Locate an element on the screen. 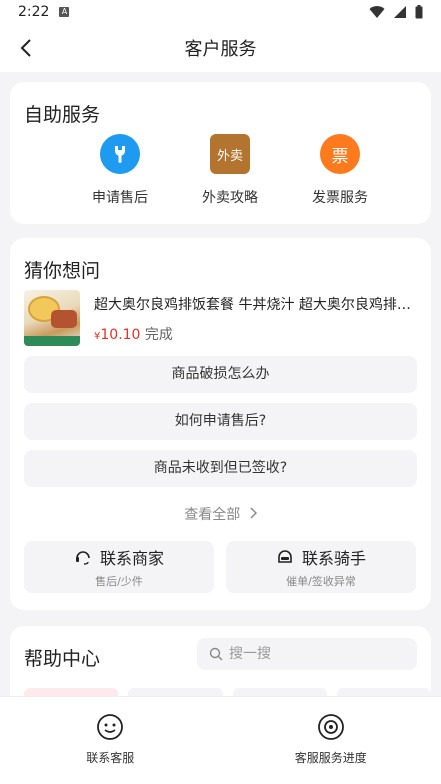 Image resolution: width=441 pixels, height=784 pixels. contact-support-tab: 联系客服 is located at coordinates (110, 740).